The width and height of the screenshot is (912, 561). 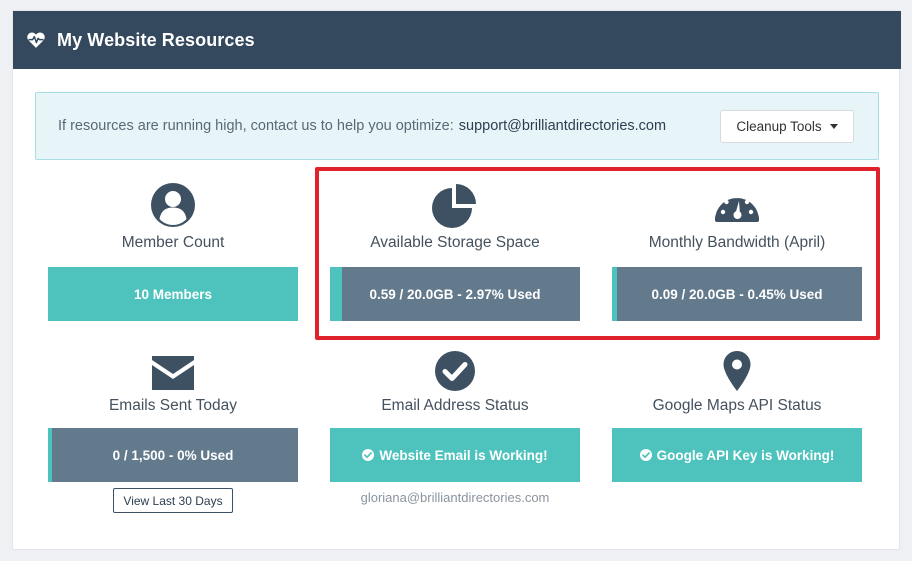 I want to click on emails-sent-value: 0 / 1,500 - 0% Used, so click(x=173, y=455).